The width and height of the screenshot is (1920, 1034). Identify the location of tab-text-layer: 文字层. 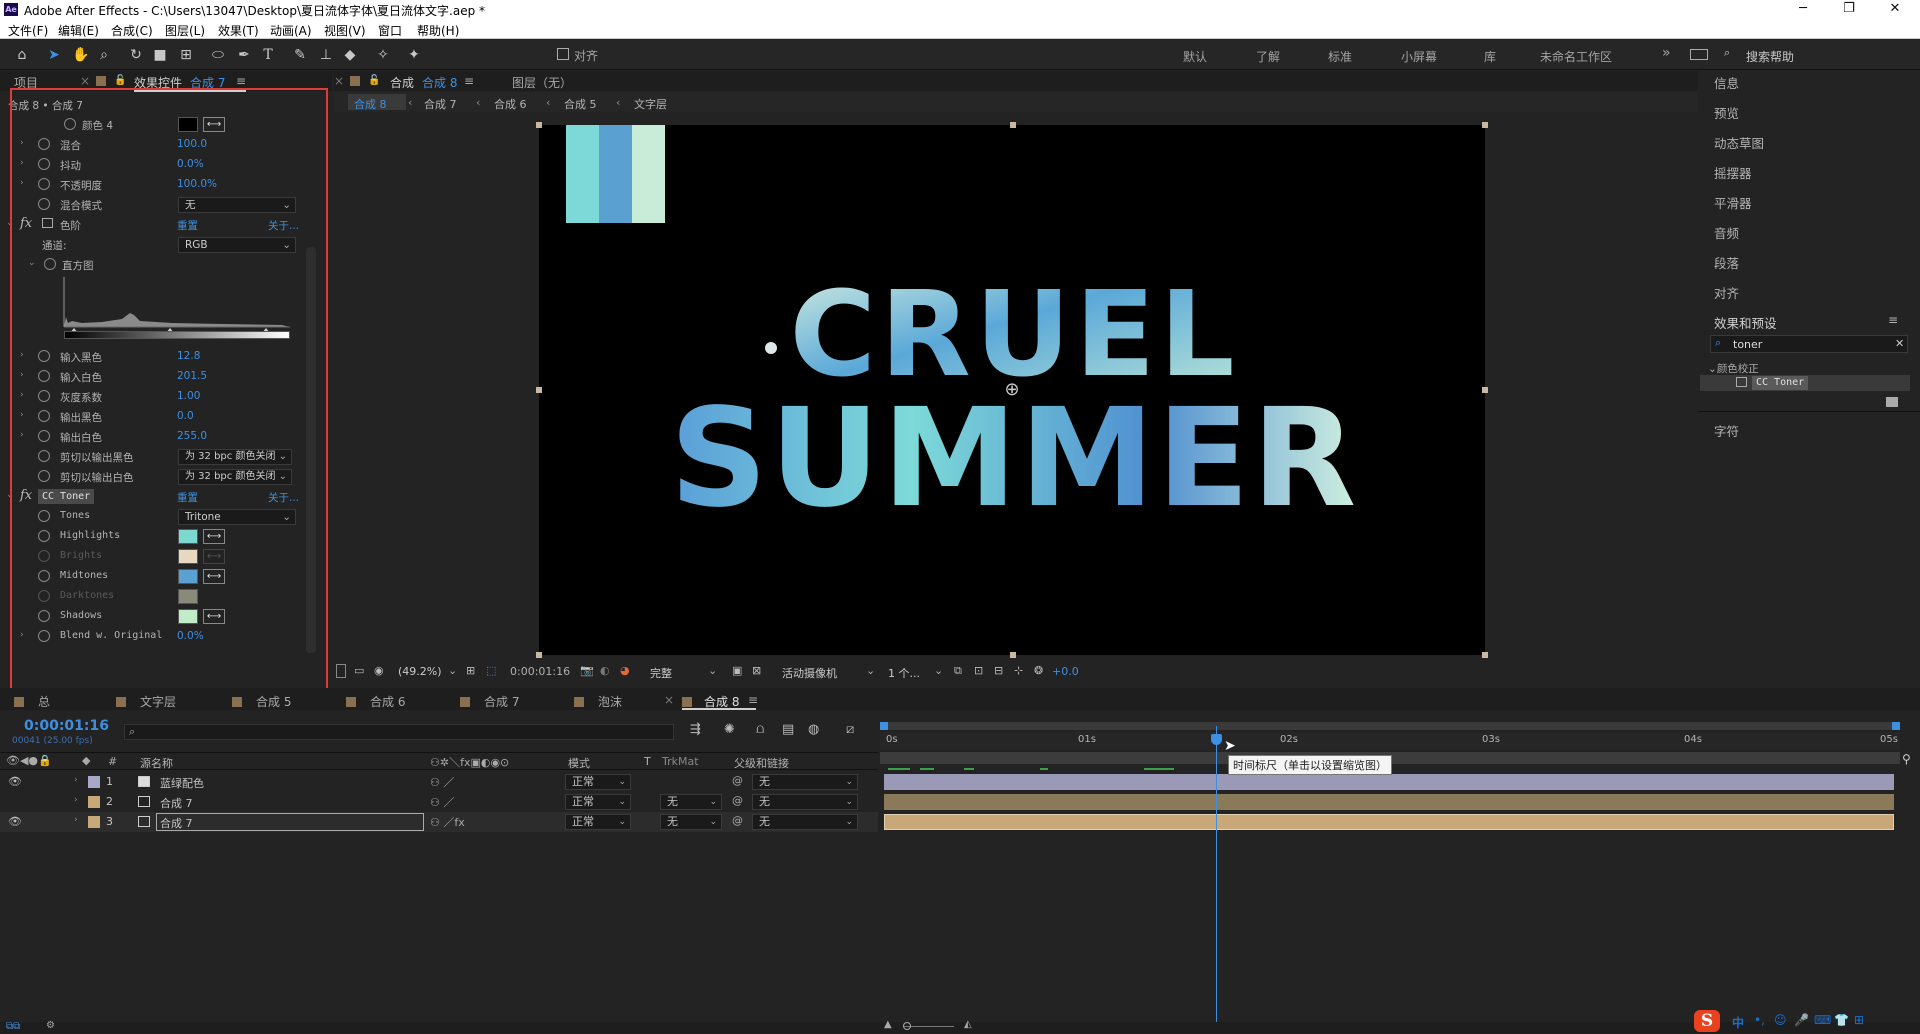
(146, 701).